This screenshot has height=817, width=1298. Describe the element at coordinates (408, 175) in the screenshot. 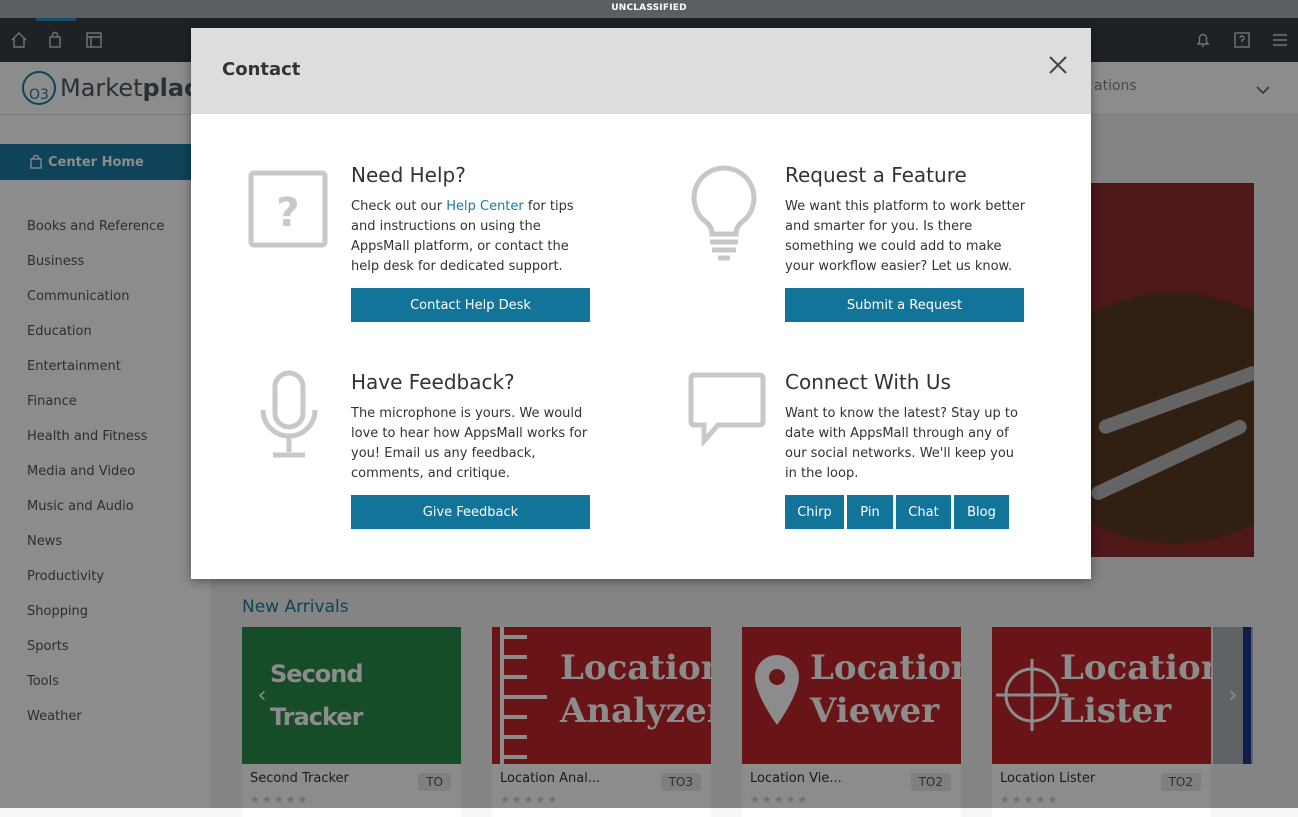

I see `need-help-title: Need Help?` at that location.